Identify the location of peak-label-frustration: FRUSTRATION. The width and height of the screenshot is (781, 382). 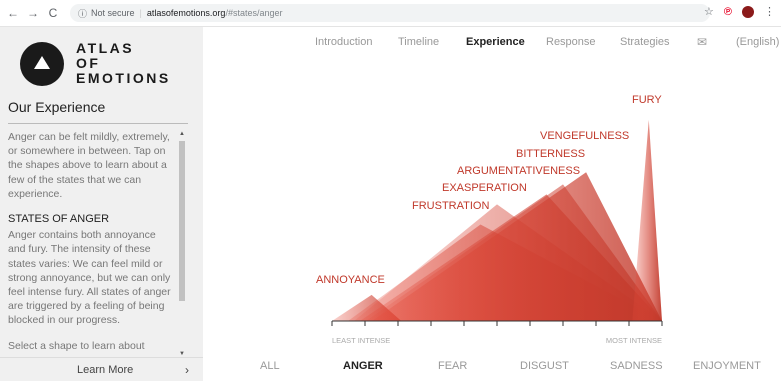
(450, 206).